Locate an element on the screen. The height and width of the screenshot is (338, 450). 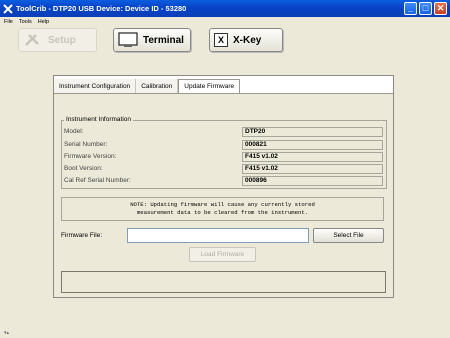
info-label: Model: is located at coordinates (74, 131).